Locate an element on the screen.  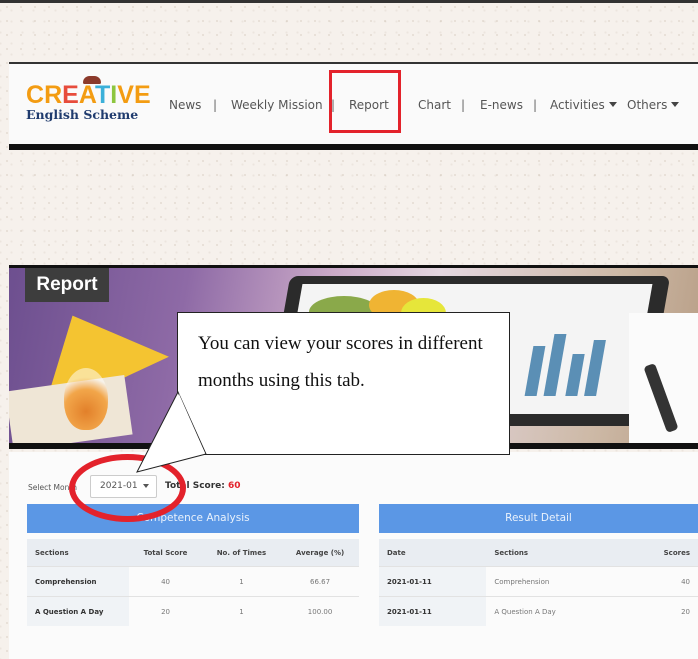
column-header: Date is located at coordinates (433, 553).